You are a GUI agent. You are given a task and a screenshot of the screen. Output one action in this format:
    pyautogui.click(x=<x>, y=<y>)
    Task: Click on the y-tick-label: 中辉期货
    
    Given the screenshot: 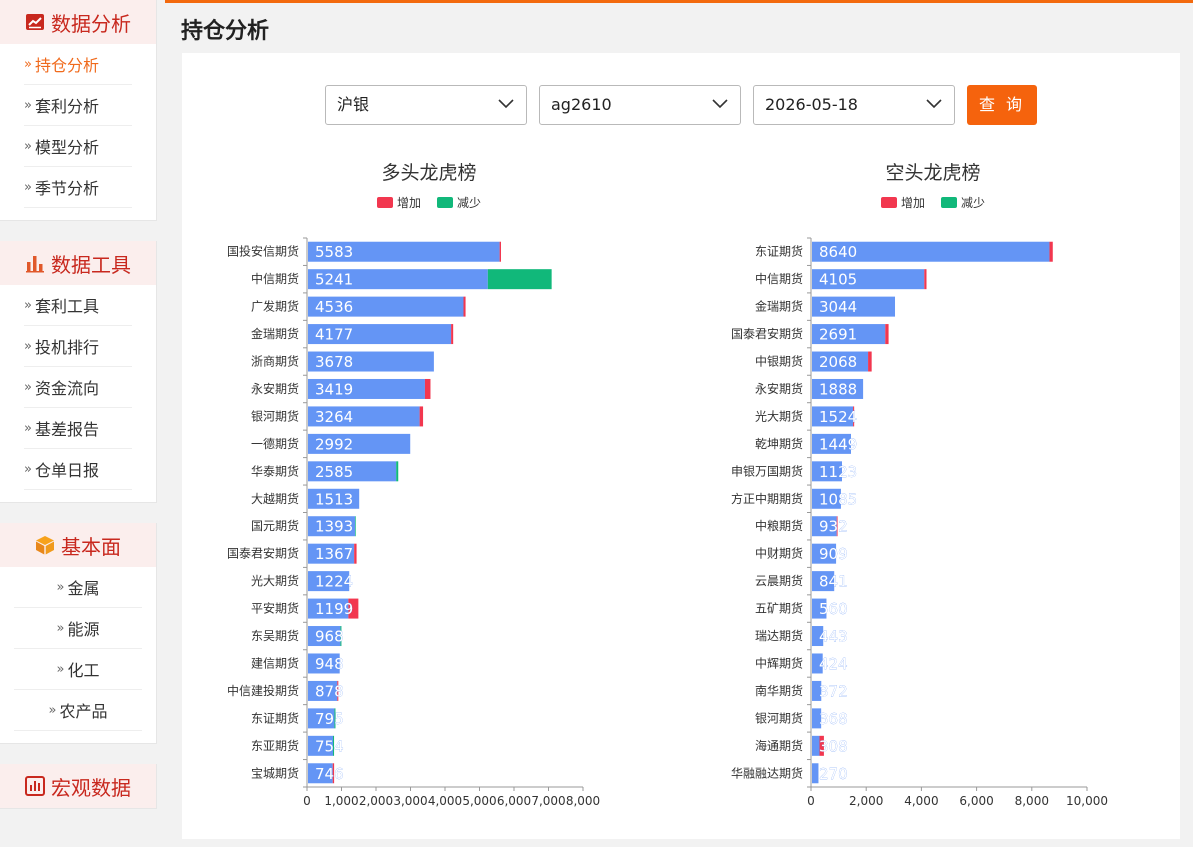 What is the action you would take?
    pyautogui.click(x=779, y=662)
    